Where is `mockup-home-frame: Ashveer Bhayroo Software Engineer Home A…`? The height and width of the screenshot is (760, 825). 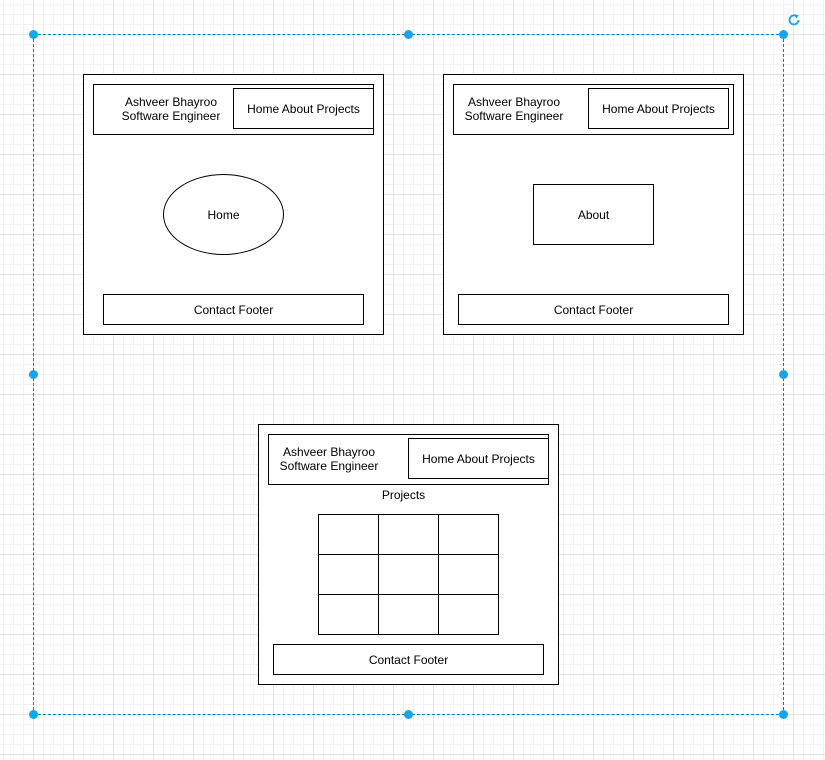
mockup-home-frame: Ashveer Bhayroo Software Engineer Home A… is located at coordinates (233, 204).